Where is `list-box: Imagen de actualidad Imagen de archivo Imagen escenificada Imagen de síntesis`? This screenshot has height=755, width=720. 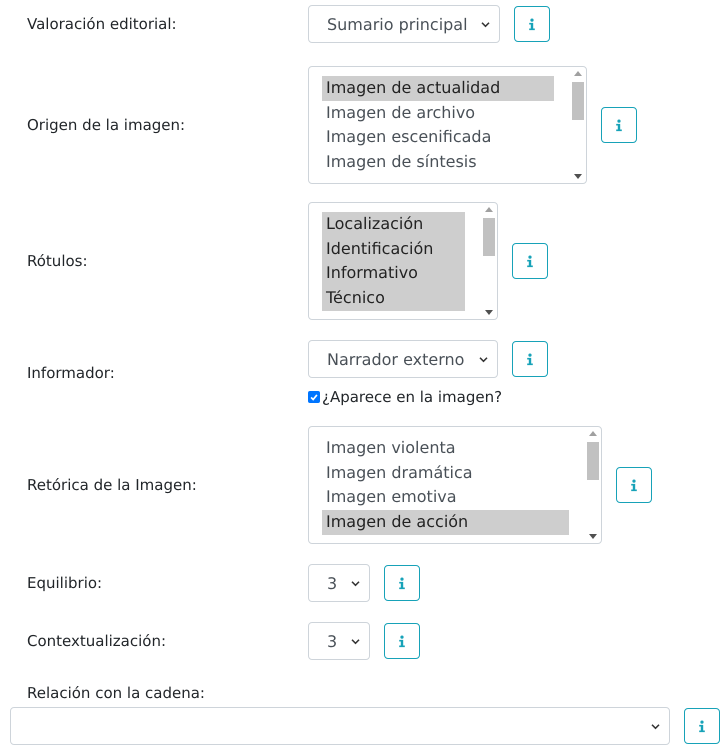 list-box: Imagen de actualidad Imagen de archivo Imagen escenificada Imagen de síntesis is located at coordinates (447, 125).